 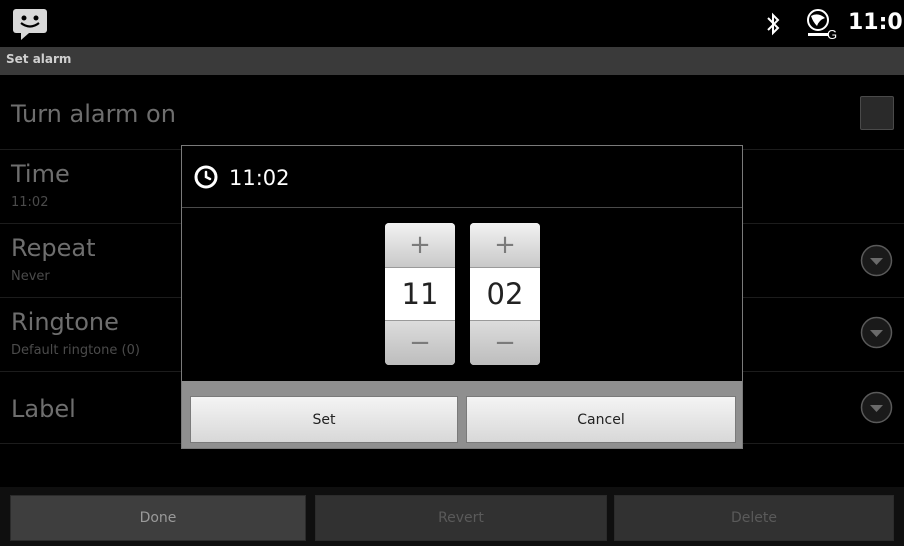 What do you see at coordinates (30, 276) in the screenshot?
I see `repeat-value: Never` at bounding box center [30, 276].